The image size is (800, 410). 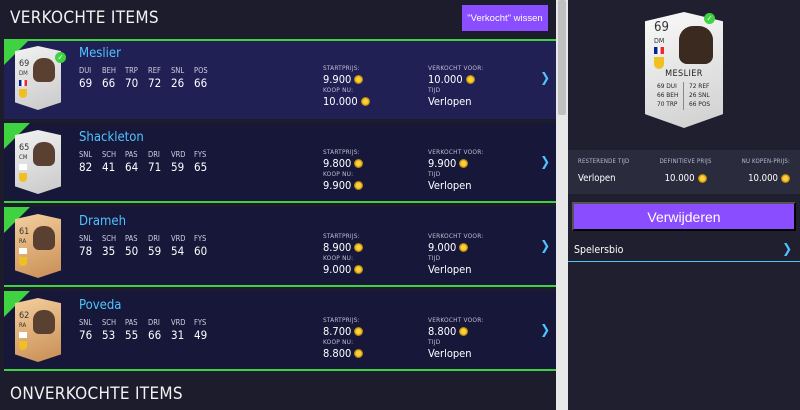 What do you see at coordinates (562, 205) in the screenshot?
I see `scrollbar` at bounding box center [562, 205].